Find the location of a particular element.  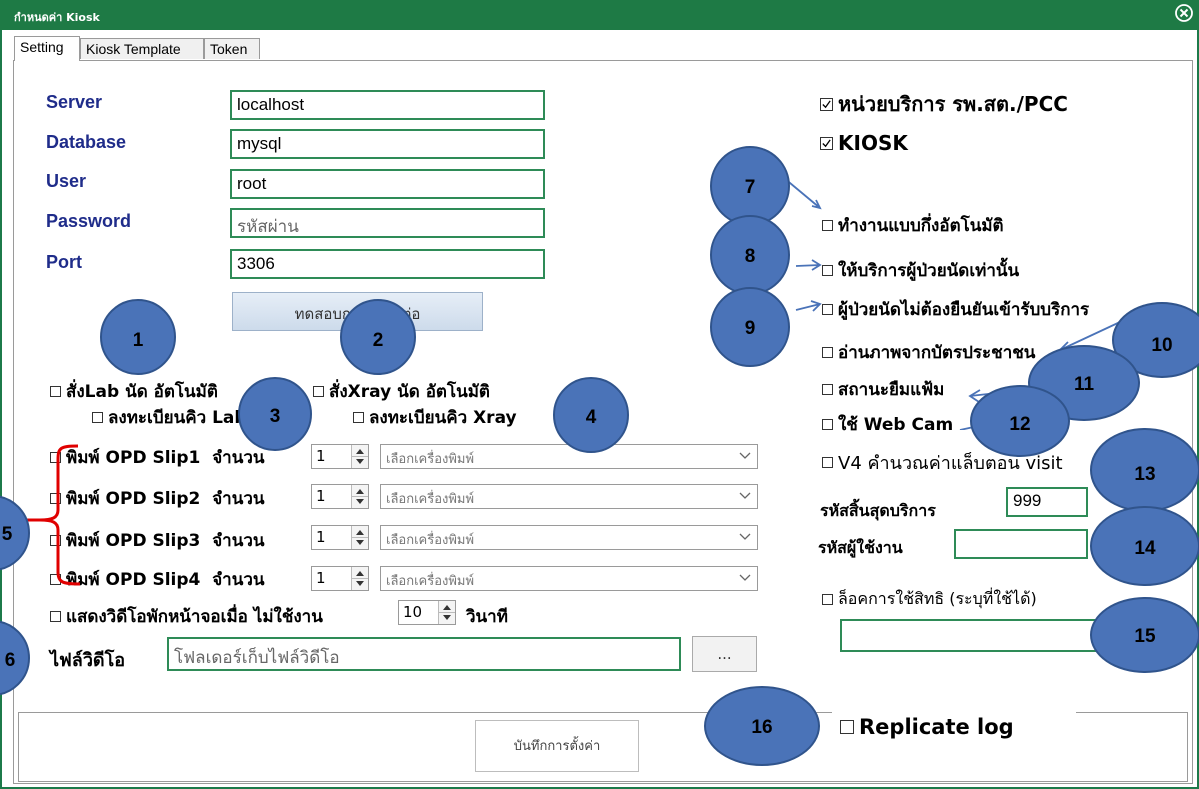

slip2-printer-select: เลือกเครื่องพิมพ์ is located at coordinates (569, 496).